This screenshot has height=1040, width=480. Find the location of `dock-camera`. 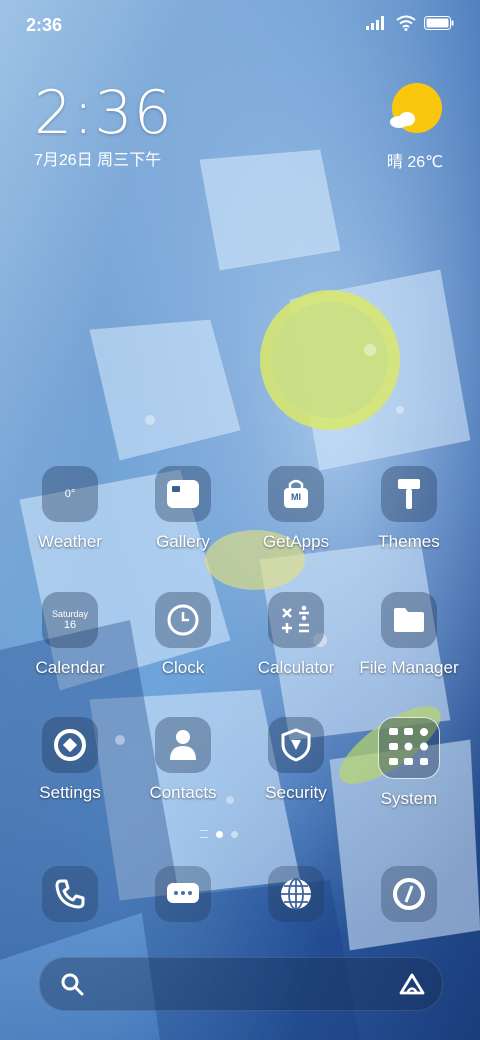

dock-camera is located at coordinates (409, 894).